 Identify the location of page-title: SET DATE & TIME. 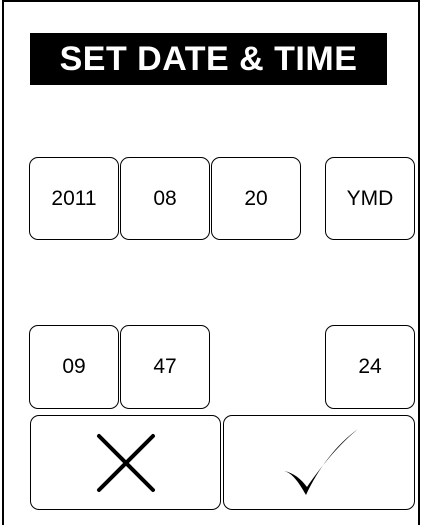
(208, 59).